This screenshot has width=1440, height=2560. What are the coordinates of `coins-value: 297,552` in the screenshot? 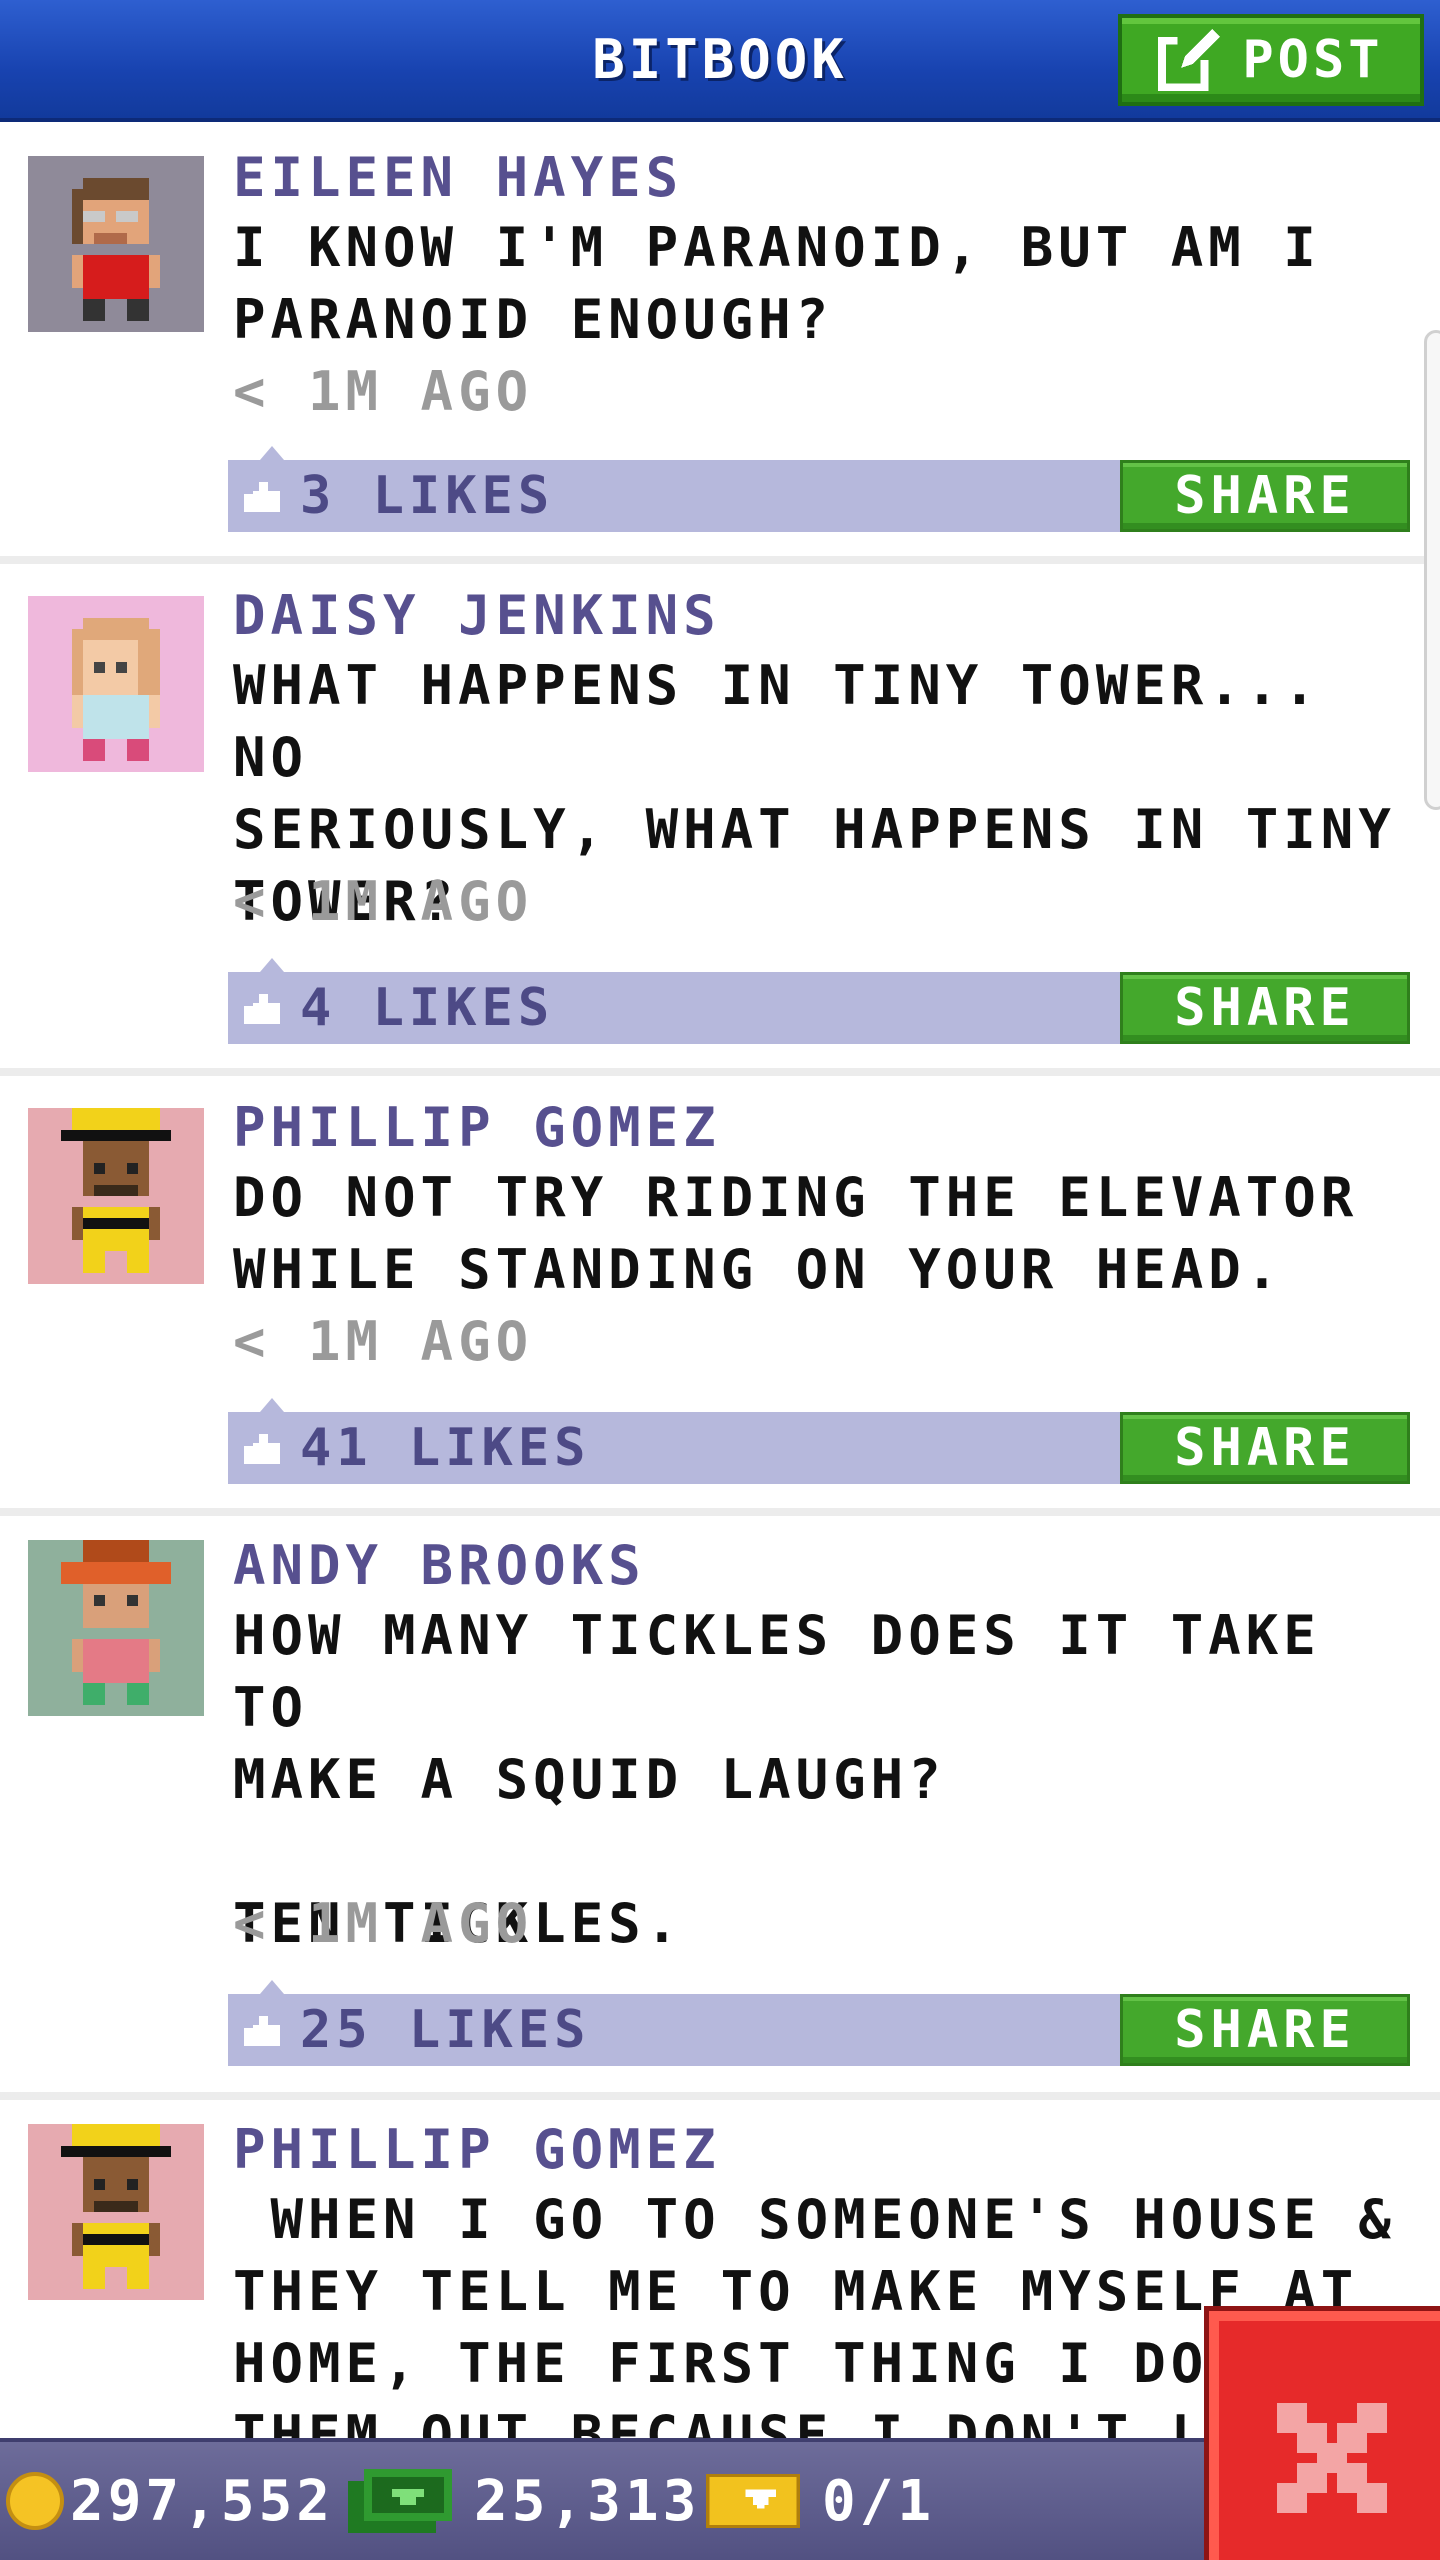 It's located at (202, 2501).